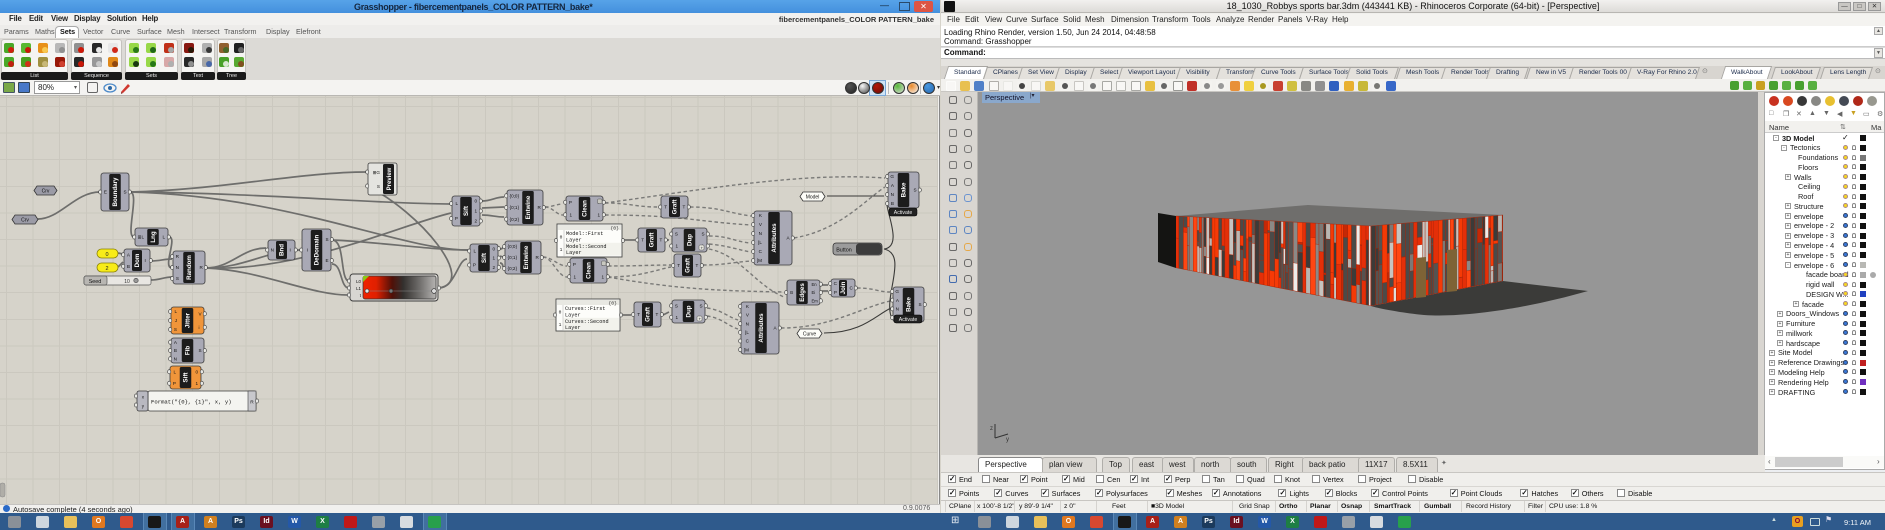  I want to click on svg-text: {0;0}, so click(513, 246).